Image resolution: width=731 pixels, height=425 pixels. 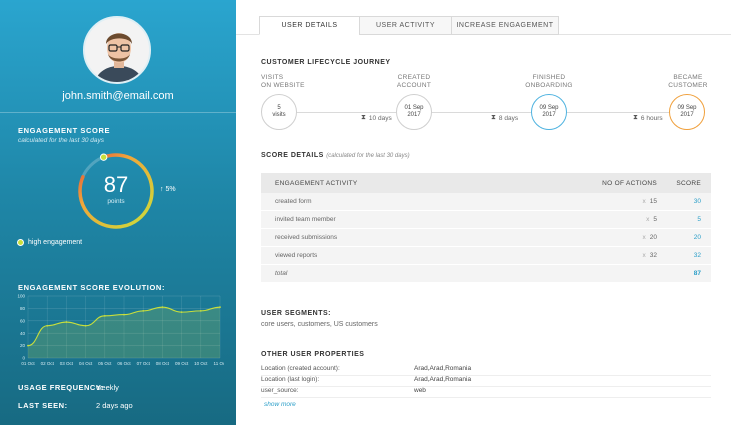 I want to click on engagement-score-title: ENGAGEMENT SCORE, so click(x=64, y=130).